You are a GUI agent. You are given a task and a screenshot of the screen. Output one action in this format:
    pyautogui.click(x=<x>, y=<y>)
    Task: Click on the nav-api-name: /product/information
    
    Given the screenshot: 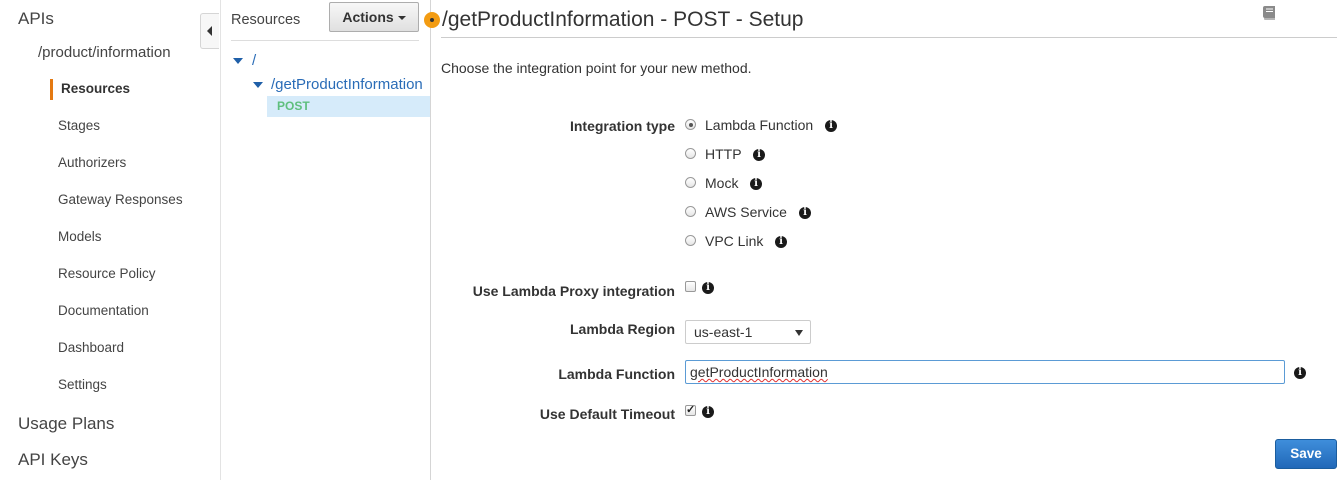 What is the action you would take?
    pyautogui.click(x=104, y=52)
    